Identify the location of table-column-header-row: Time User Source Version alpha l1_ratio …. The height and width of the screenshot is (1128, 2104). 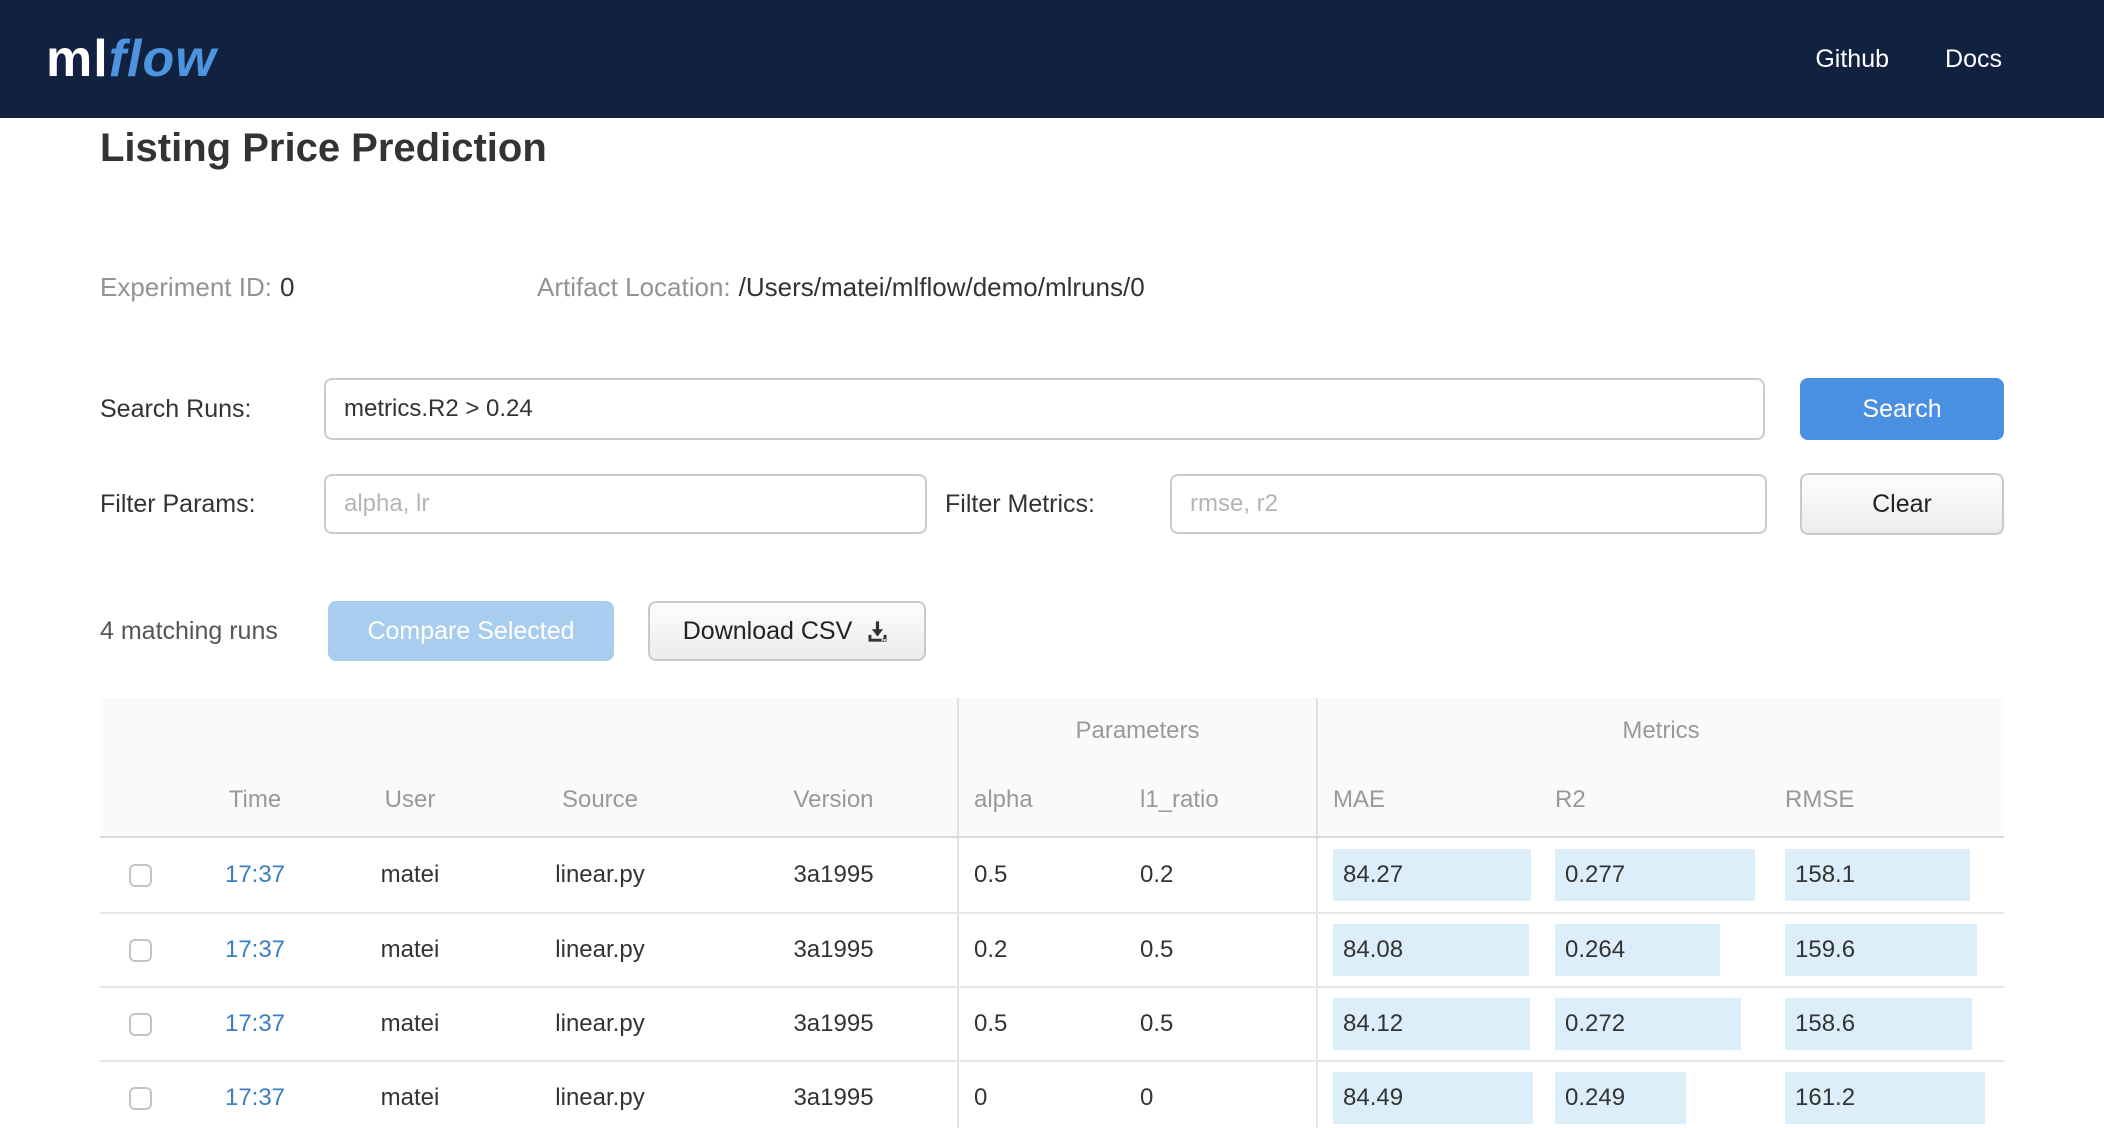
(1052, 800).